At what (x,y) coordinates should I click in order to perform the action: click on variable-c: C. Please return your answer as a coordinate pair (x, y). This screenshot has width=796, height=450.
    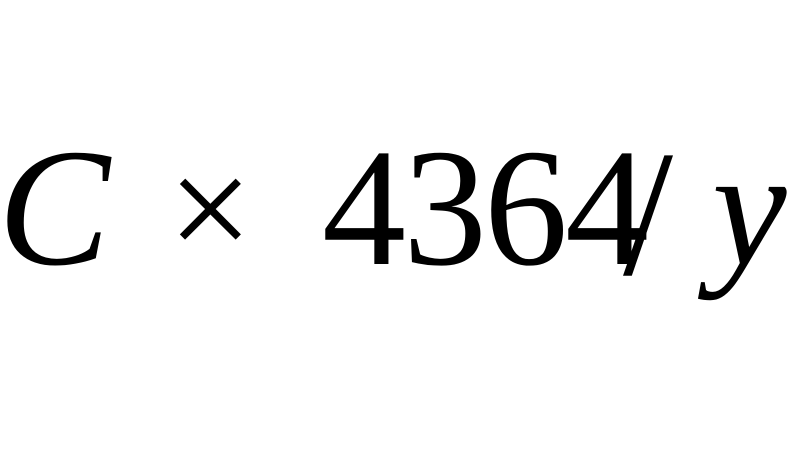
    Looking at the image, I should click on (55, 208).